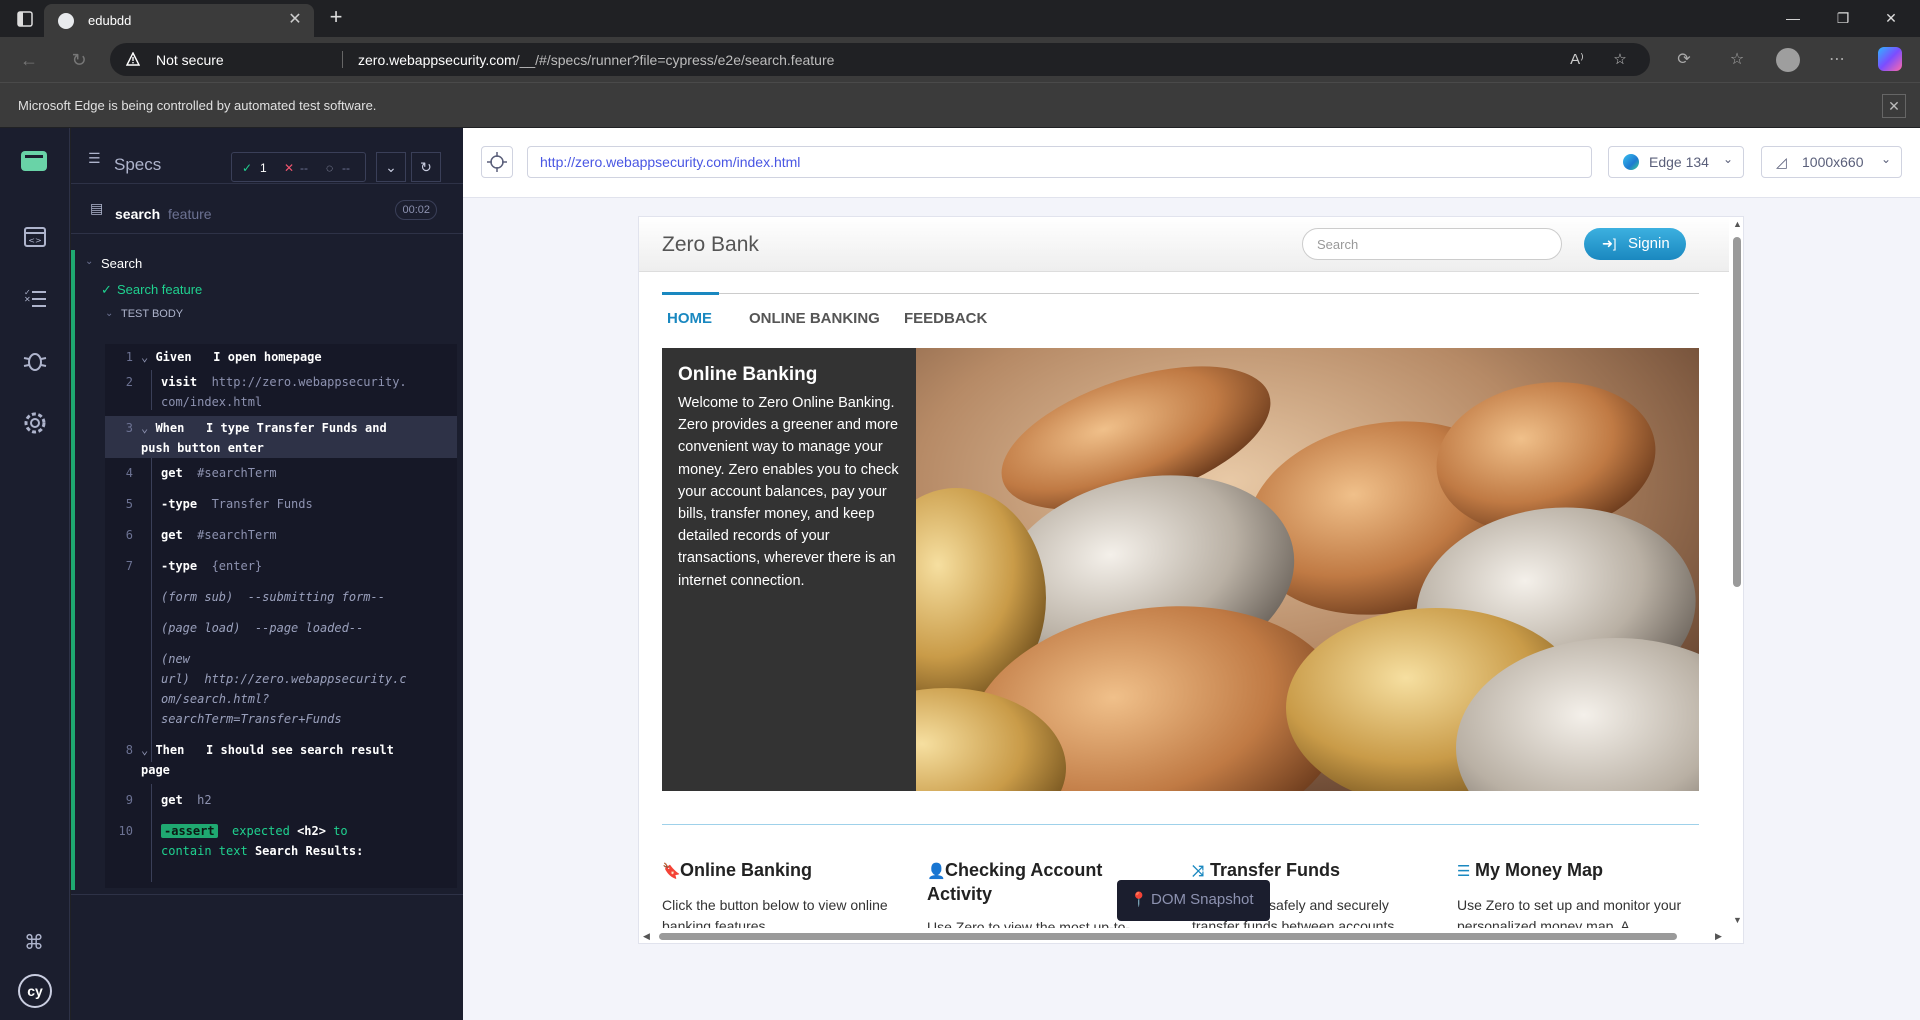 The height and width of the screenshot is (1020, 1920). Describe the element at coordinates (1577, 60) in the screenshot. I see `read-aloud-icon: A⁾` at that location.